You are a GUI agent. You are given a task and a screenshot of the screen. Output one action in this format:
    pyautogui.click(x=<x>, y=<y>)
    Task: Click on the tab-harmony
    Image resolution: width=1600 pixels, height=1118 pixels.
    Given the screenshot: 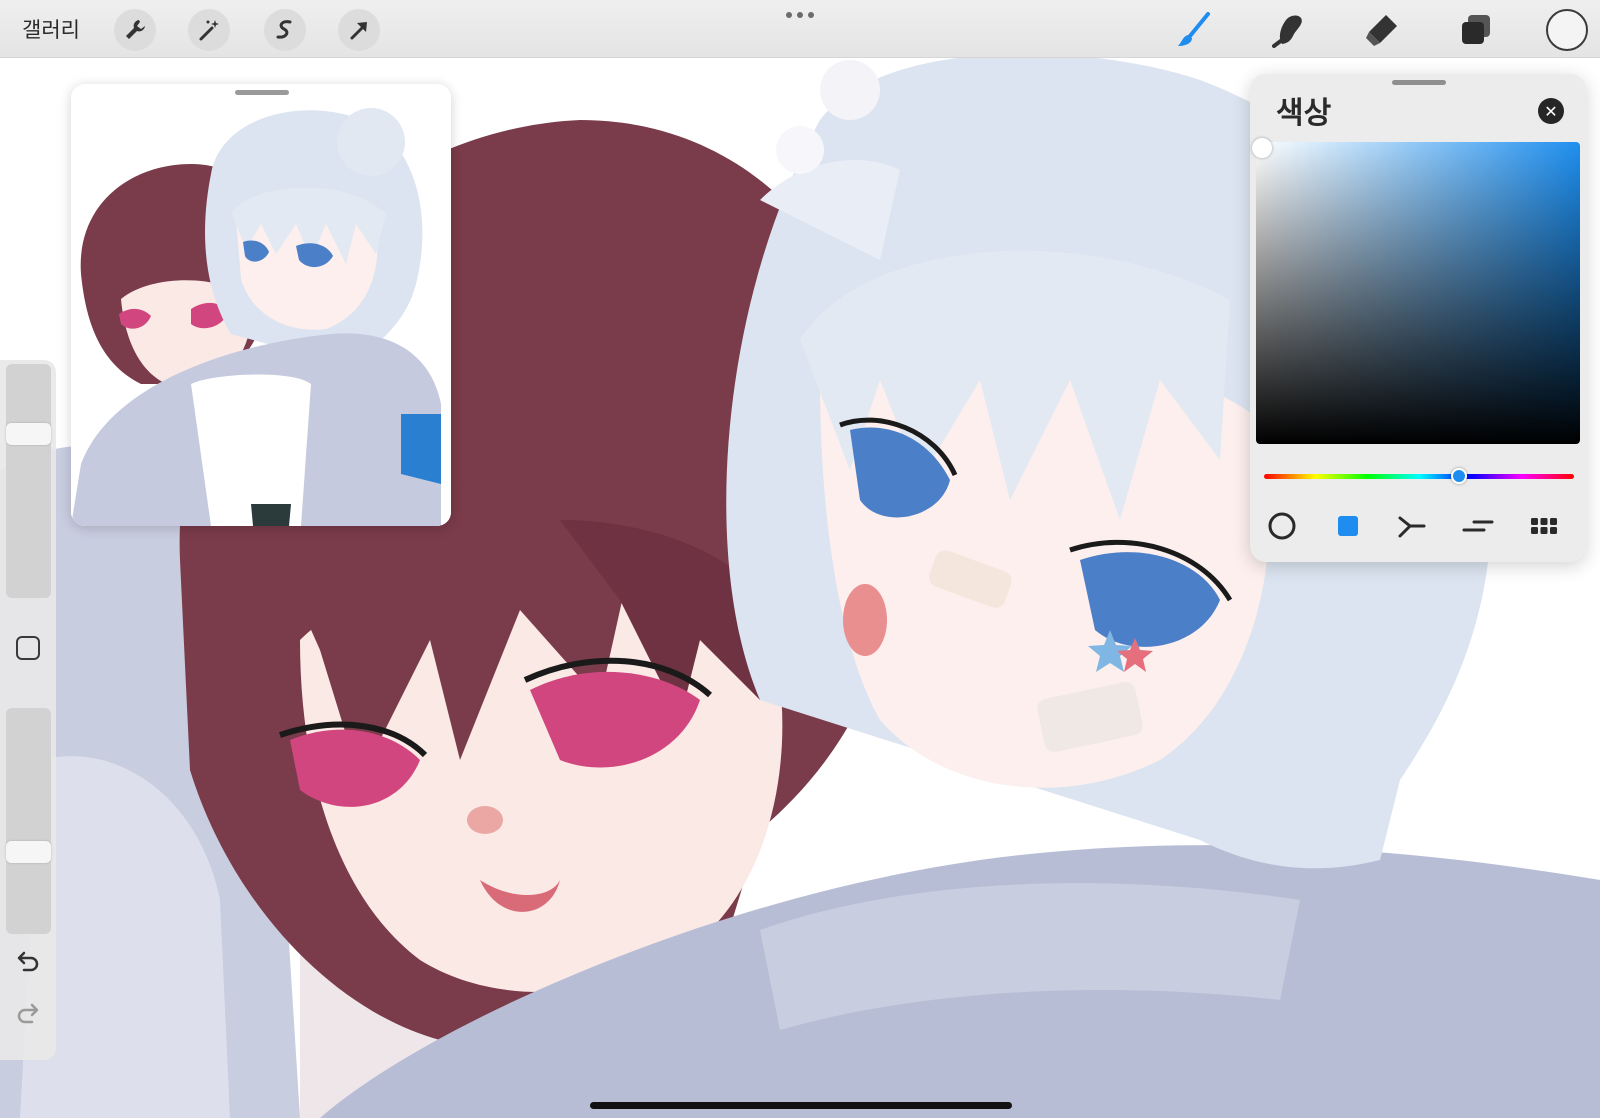 What is the action you would take?
    pyautogui.click(x=1412, y=526)
    